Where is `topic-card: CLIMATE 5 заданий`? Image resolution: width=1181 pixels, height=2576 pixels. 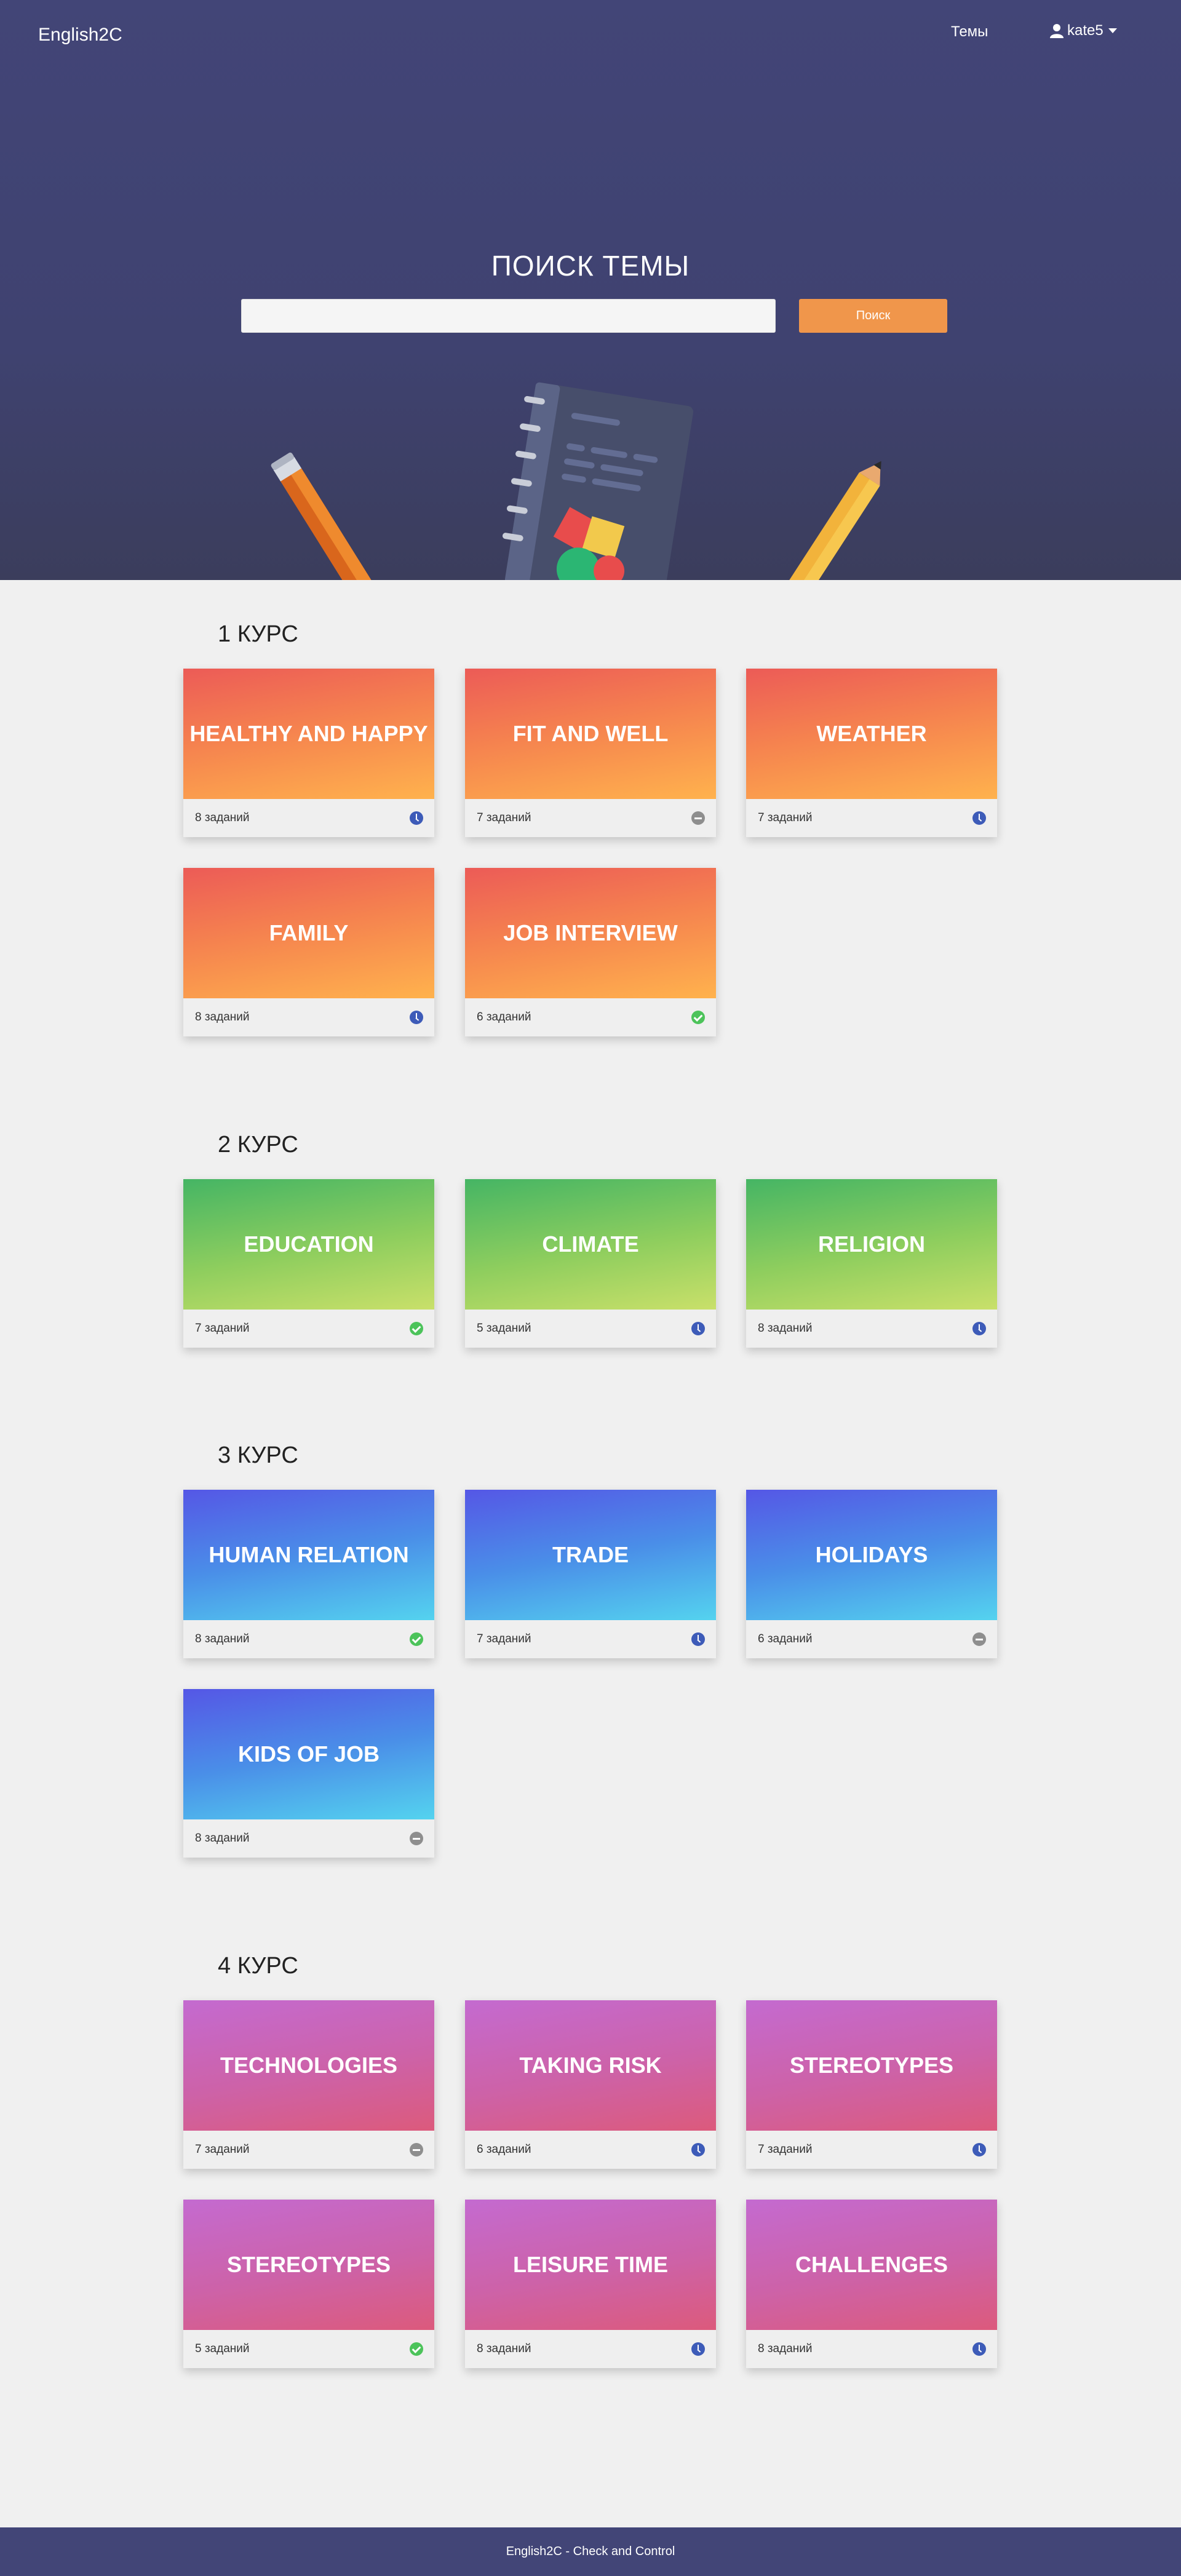
topic-card: CLIMATE 5 заданий is located at coordinates (590, 1263).